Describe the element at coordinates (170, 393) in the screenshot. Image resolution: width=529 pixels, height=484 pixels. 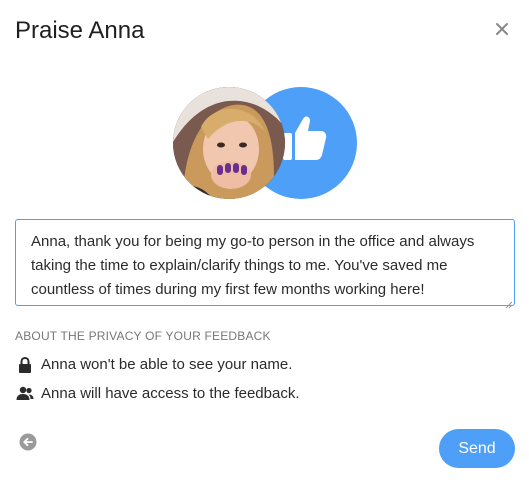
I see `privacy-item-text: Anna will have access to the feedback.` at that location.